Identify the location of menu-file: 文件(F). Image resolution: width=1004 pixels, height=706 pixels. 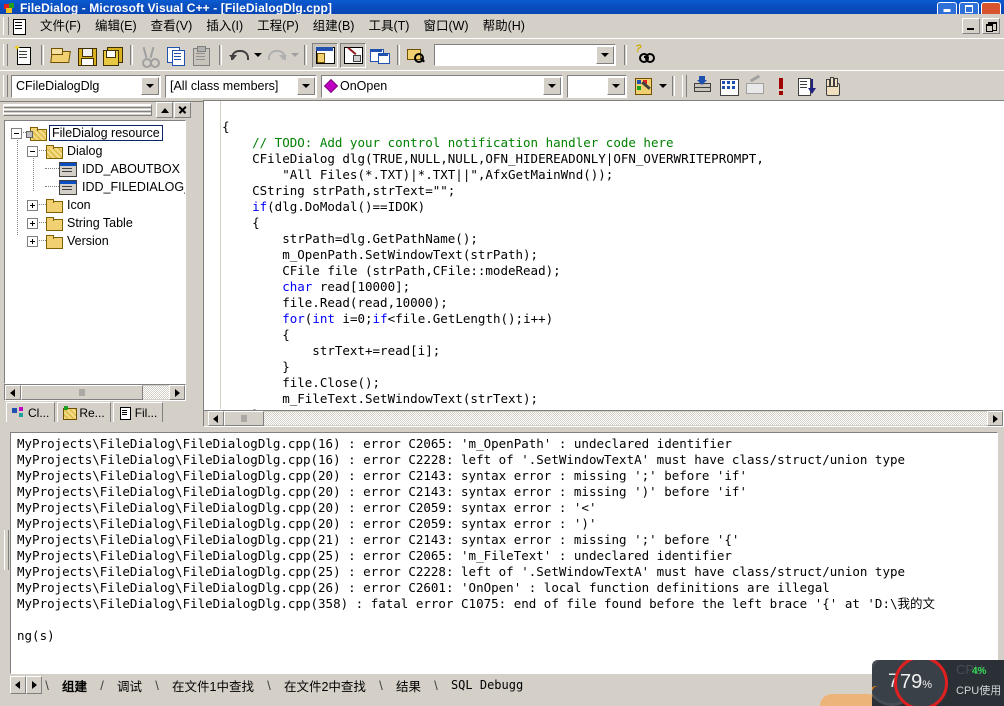
(60, 26).